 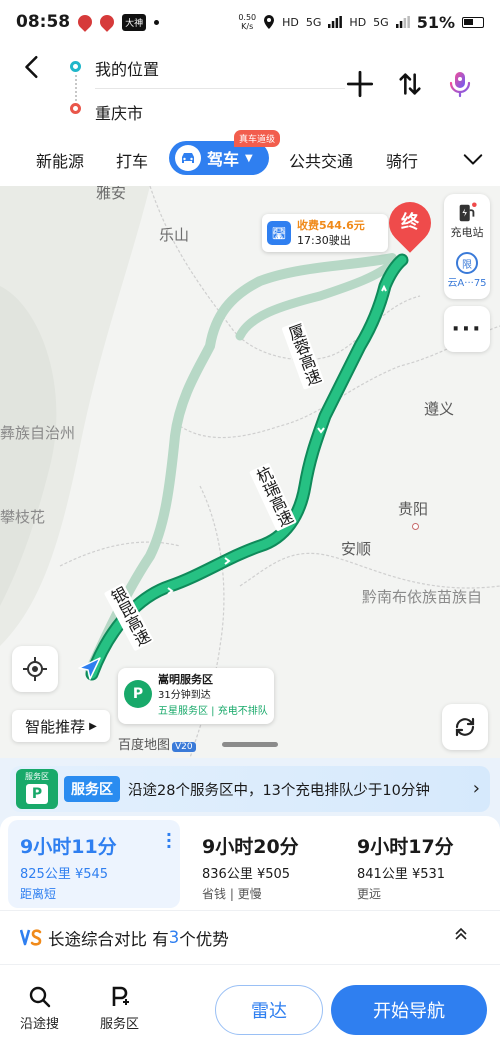 I want to click on map-label-guiyang: 贵阳, so click(x=413, y=509).